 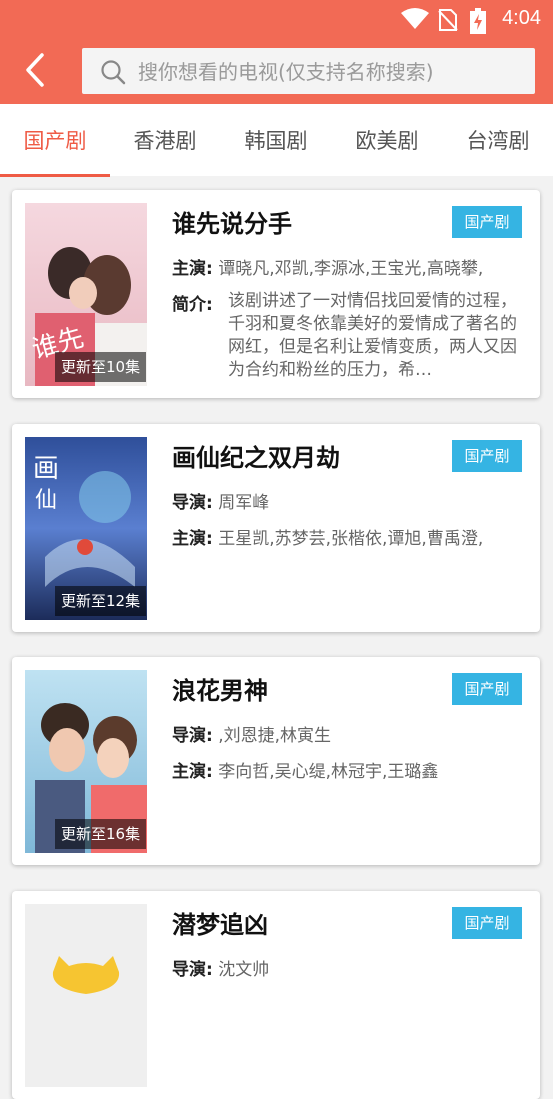 I want to click on app-header: 4:04, so click(x=276, y=52).